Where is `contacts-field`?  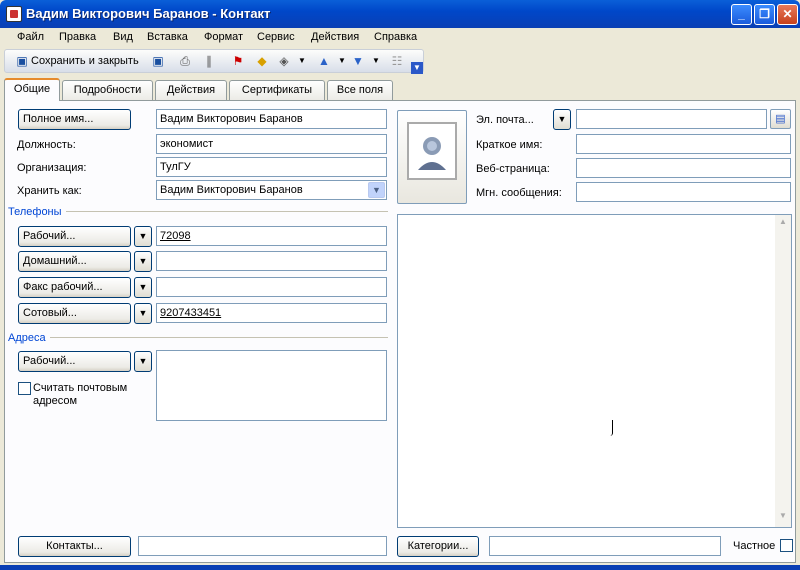 contacts-field is located at coordinates (262, 546).